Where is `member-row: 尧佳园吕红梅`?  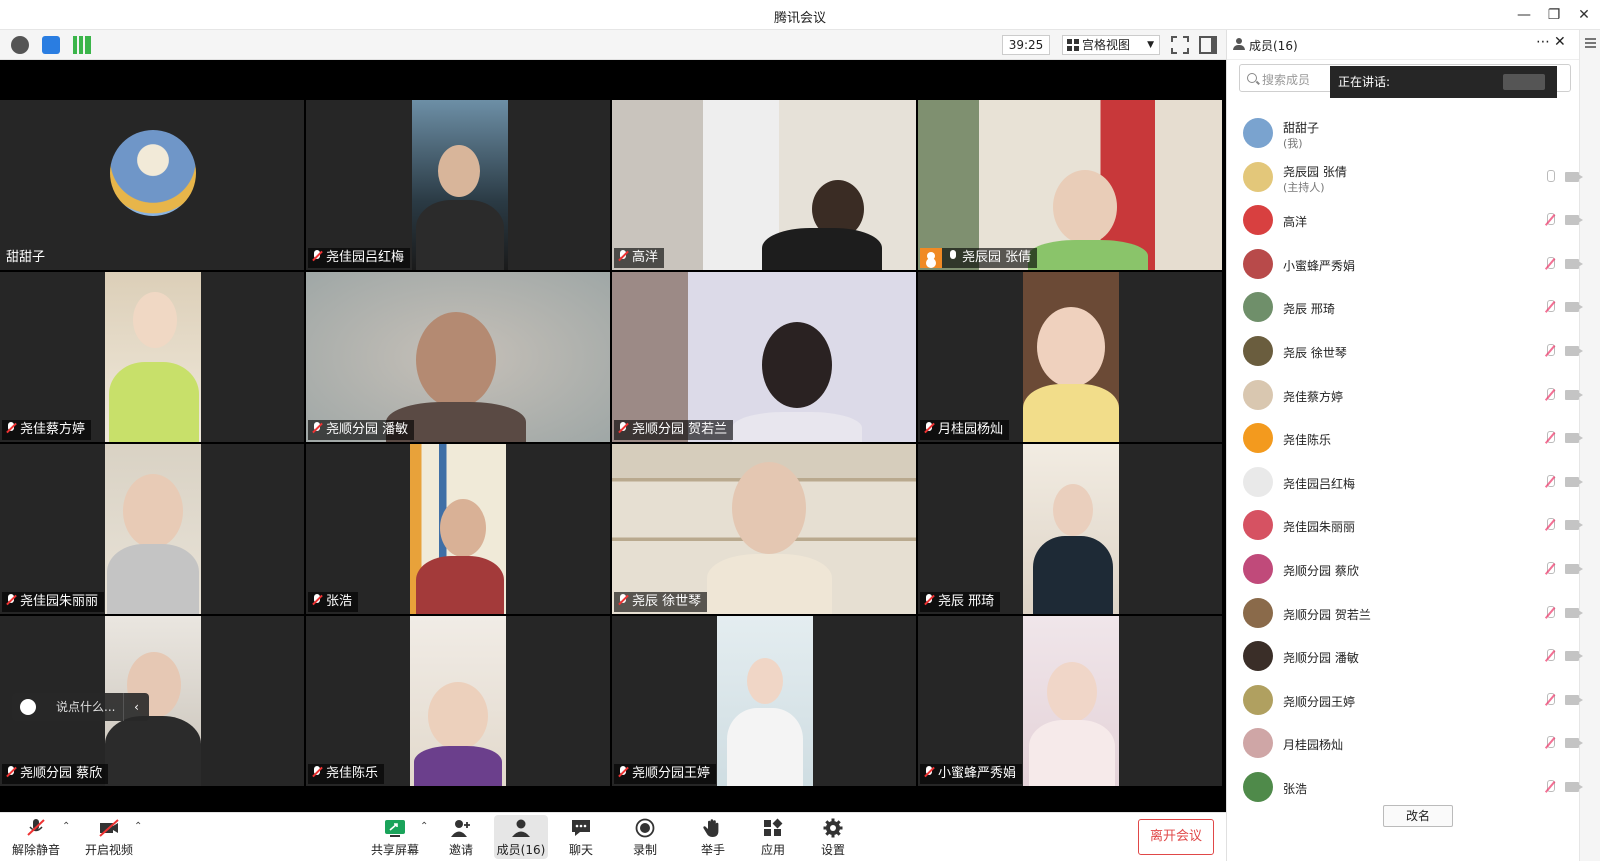
member-row: 尧佳园吕红梅 is located at coordinates (1405, 482).